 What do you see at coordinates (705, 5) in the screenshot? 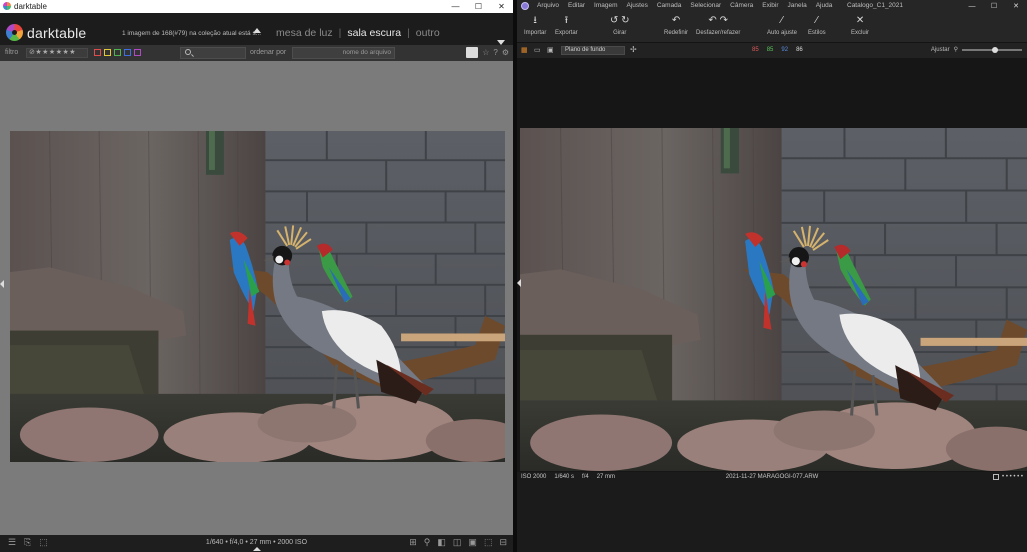
I see `menu-item-selecionar: Selecionar` at bounding box center [705, 5].